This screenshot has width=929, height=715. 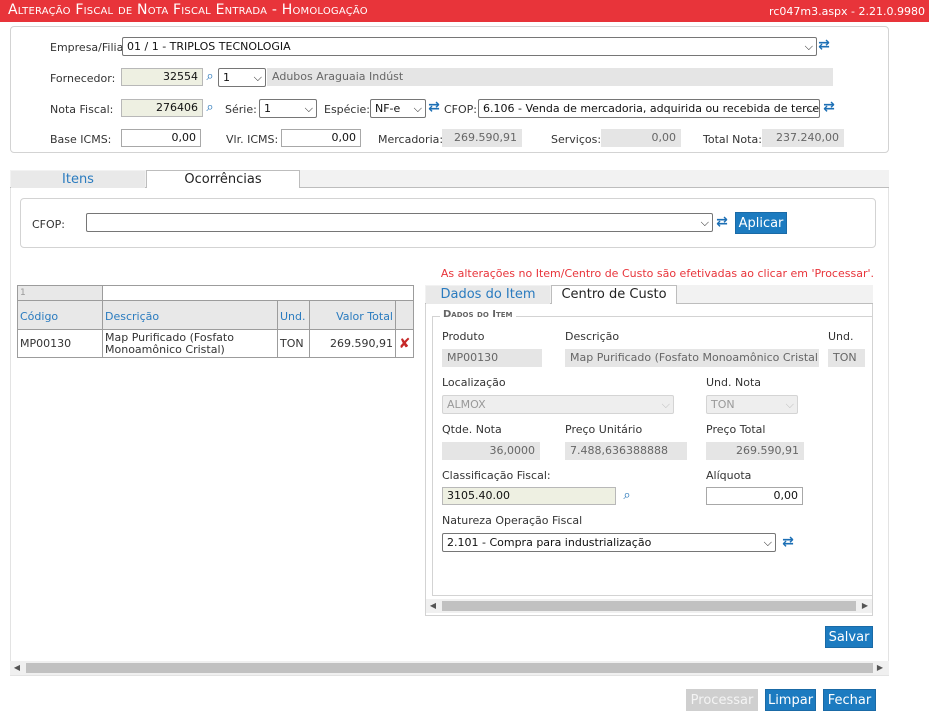 What do you see at coordinates (732, 139) in the screenshot?
I see `total-label: Total Nota:` at bounding box center [732, 139].